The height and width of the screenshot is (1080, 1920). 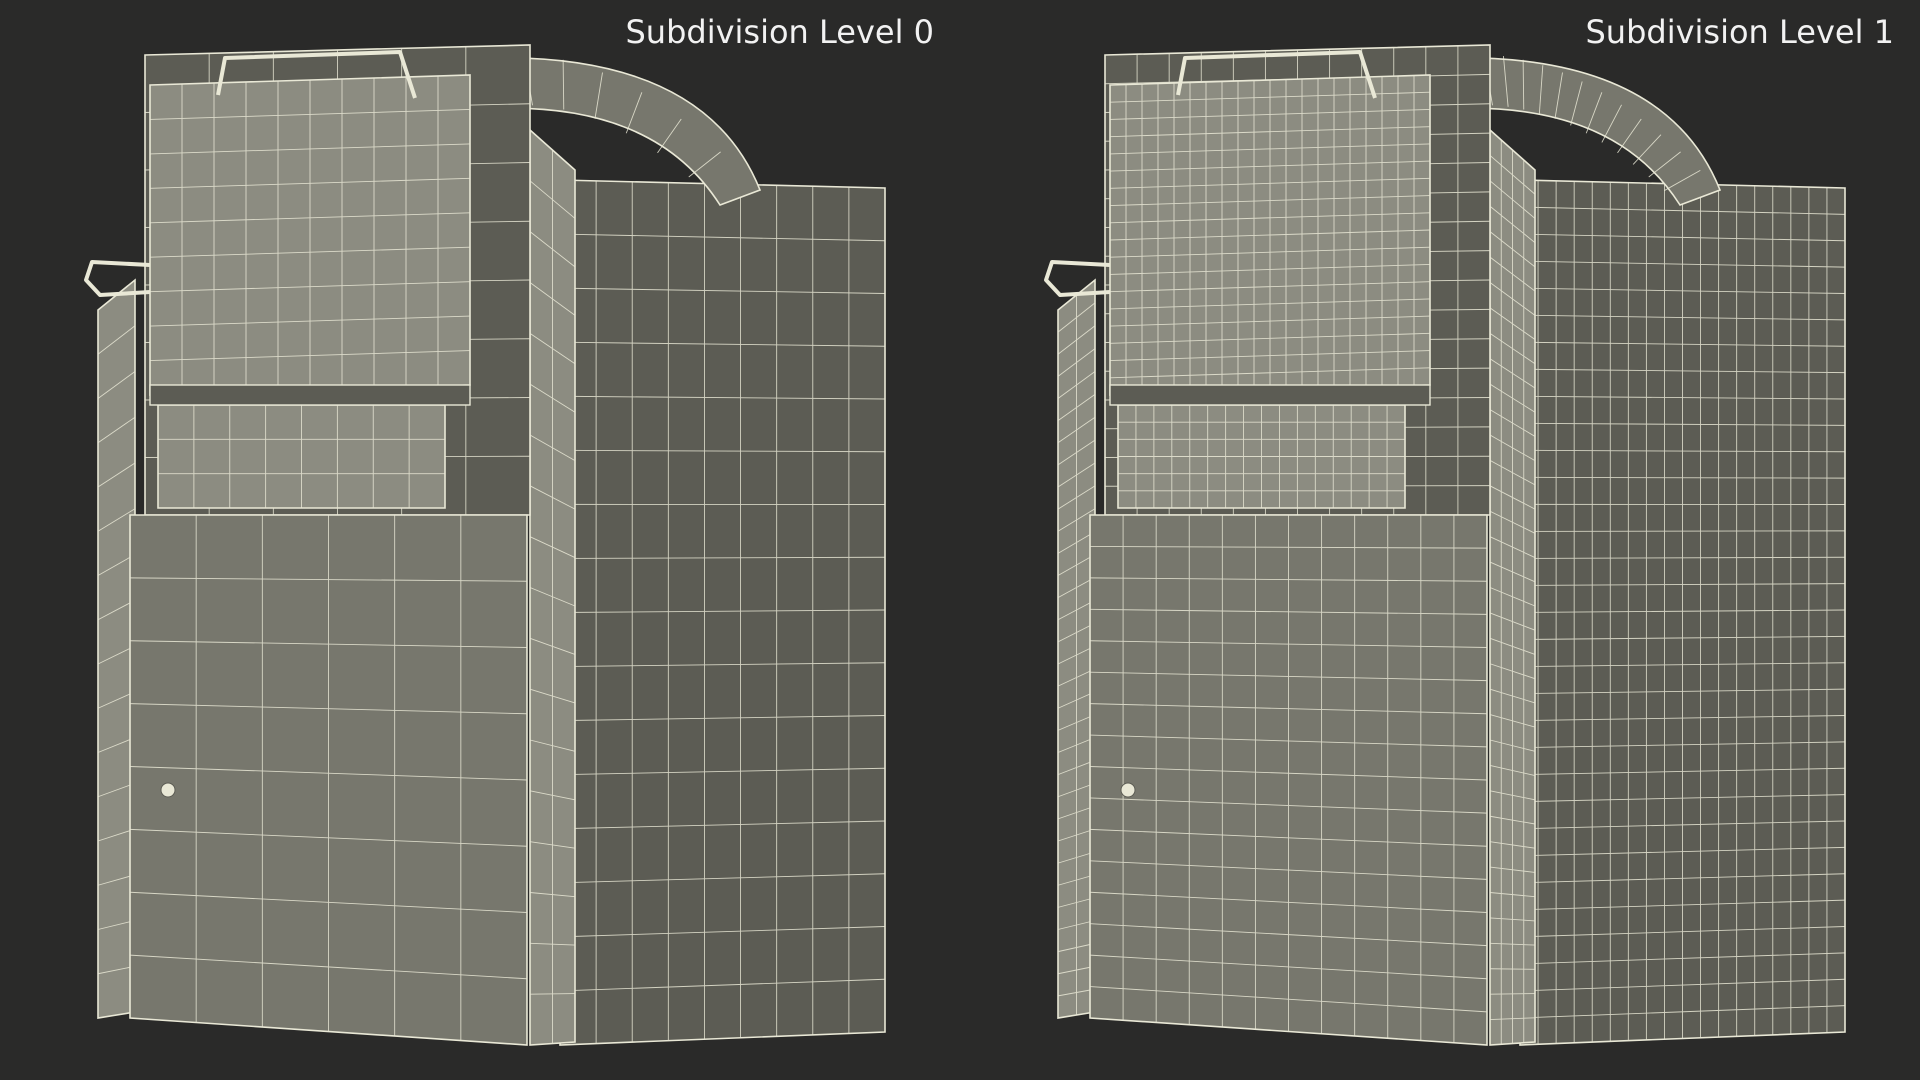 I want to click on level-0-flap-shadow, so click(x=310, y=395).